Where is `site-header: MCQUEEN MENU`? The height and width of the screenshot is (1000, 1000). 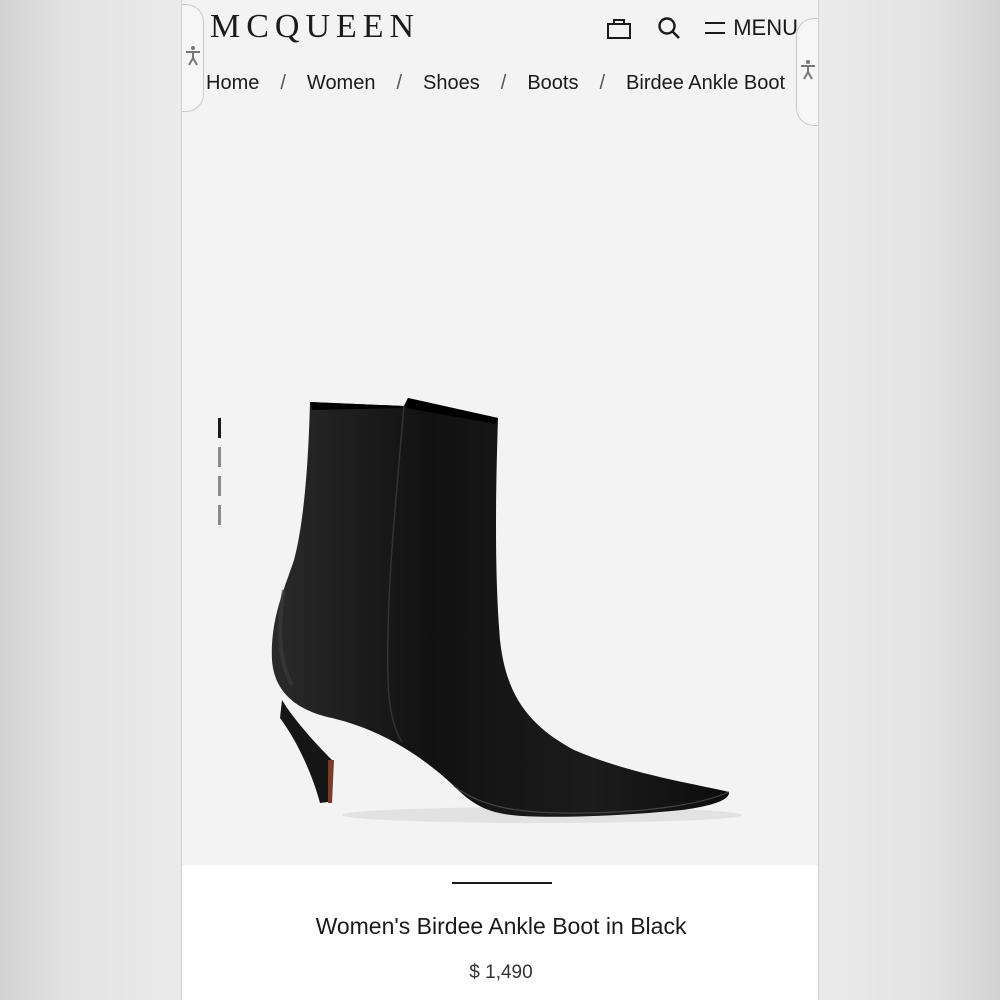 site-header: MCQUEEN MENU is located at coordinates (500, 32).